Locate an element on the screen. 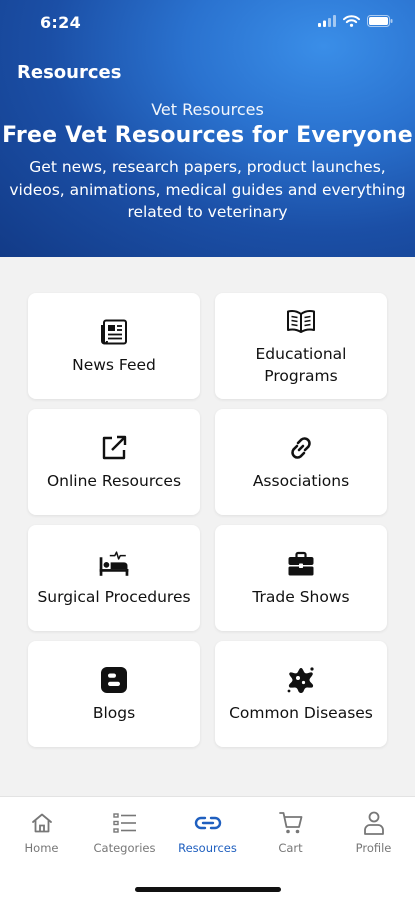 The height and width of the screenshot is (900, 415). tab-label: Resources is located at coordinates (207, 848).